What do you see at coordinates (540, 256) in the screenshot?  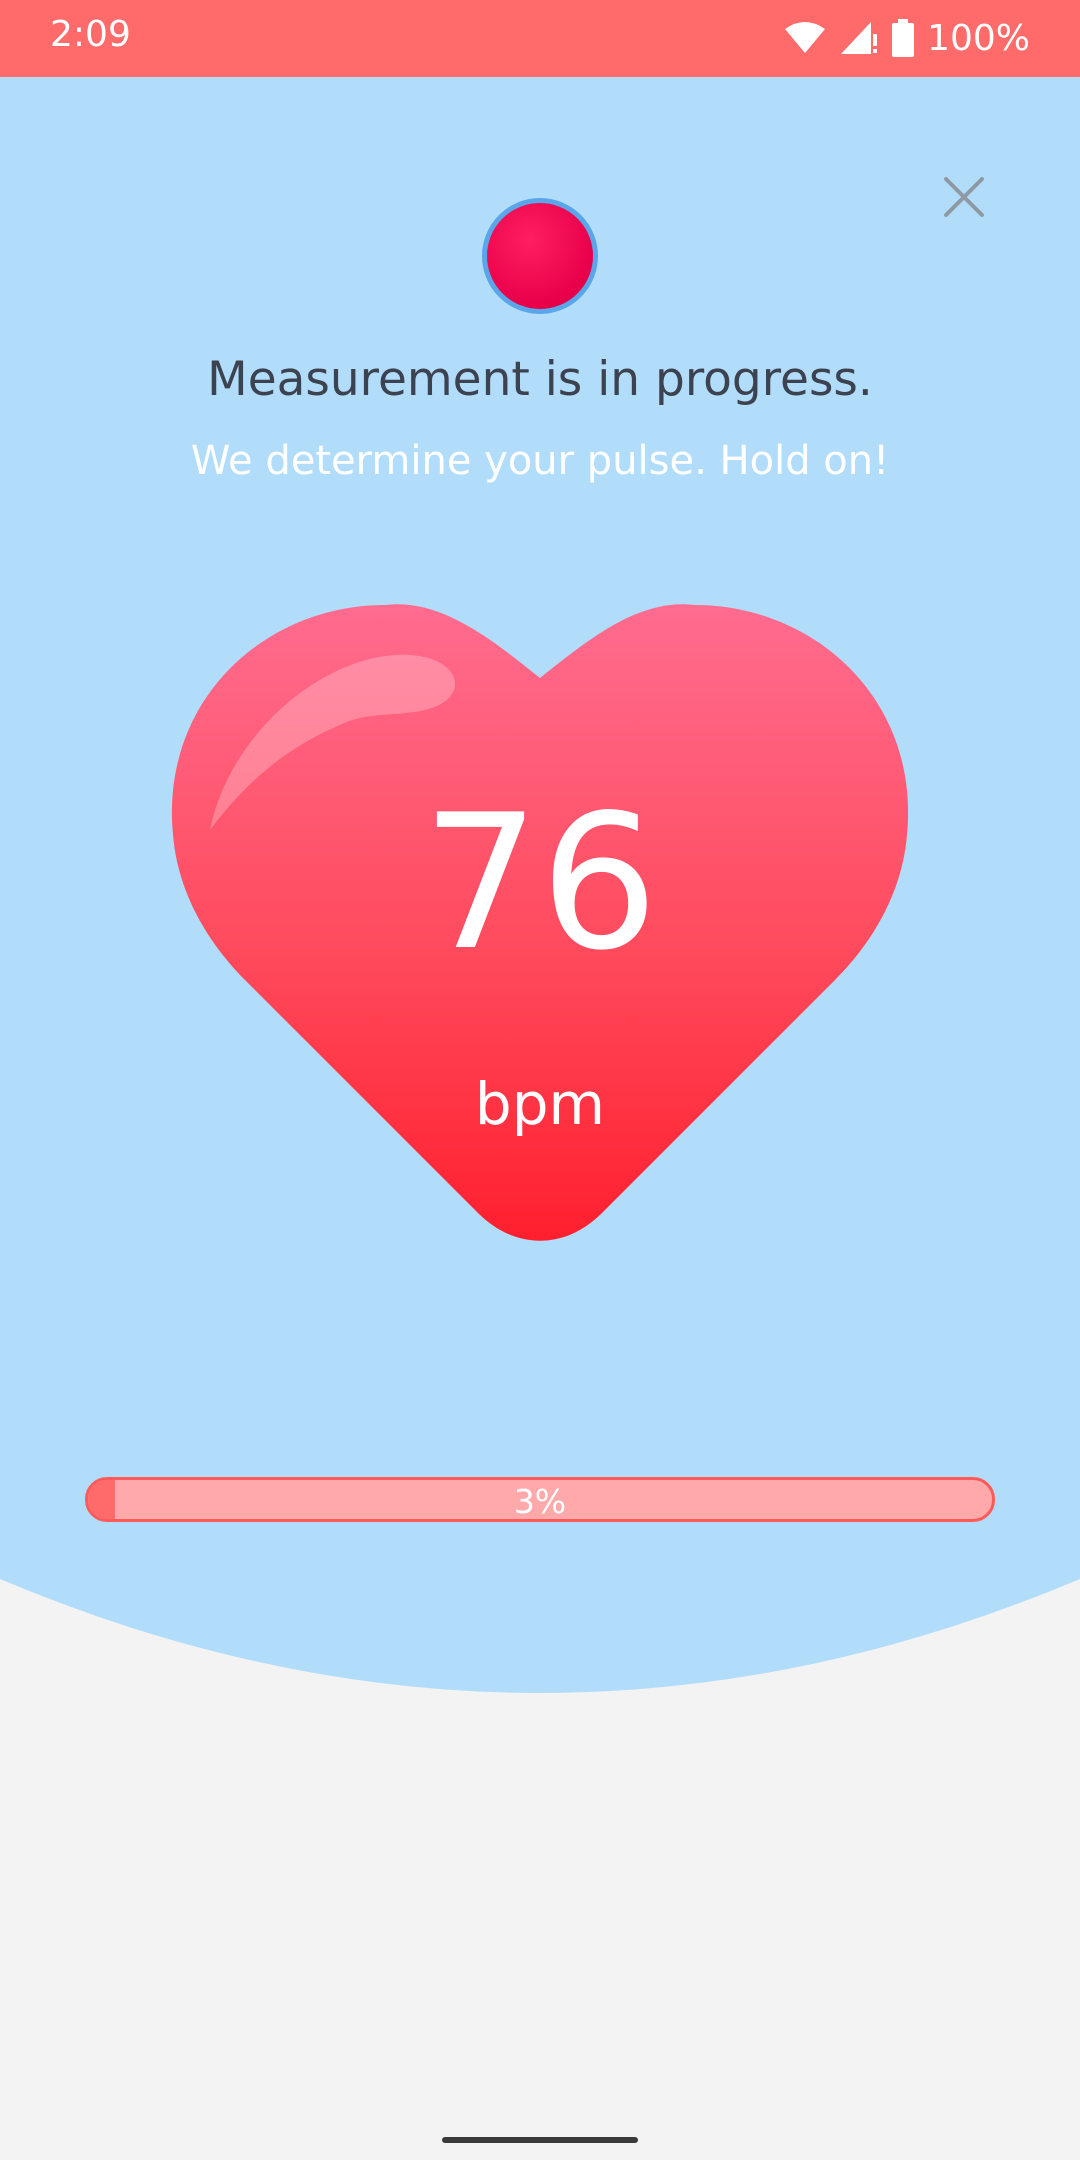 I see `record-dot-icon` at bounding box center [540, 256].